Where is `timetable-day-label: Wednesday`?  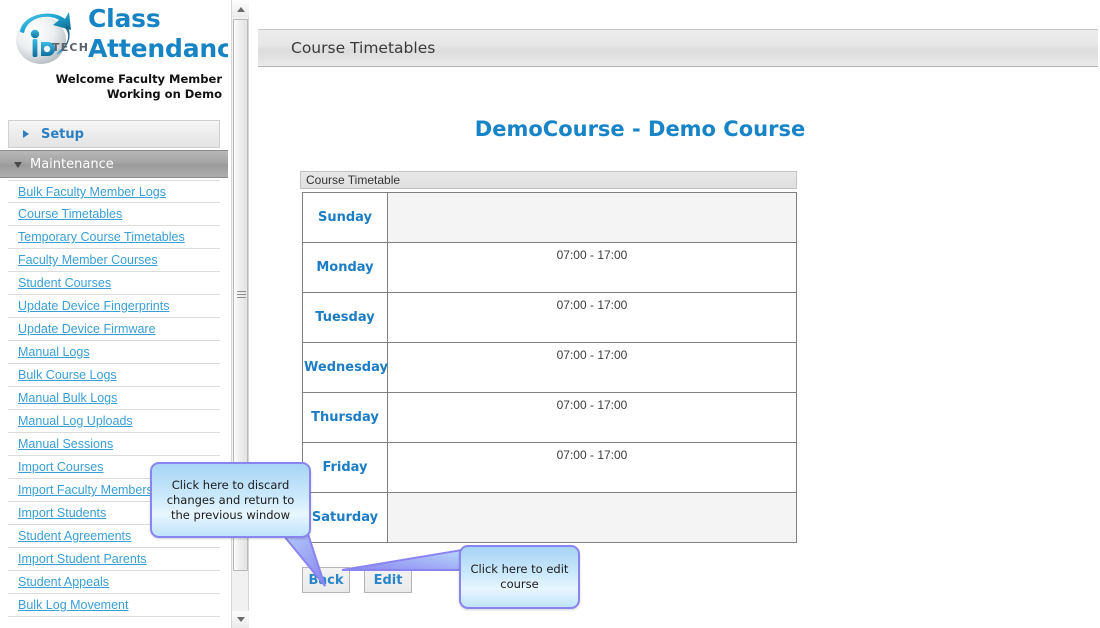 timetable-day-label: Wednesday is located at coordinates (345, 367).